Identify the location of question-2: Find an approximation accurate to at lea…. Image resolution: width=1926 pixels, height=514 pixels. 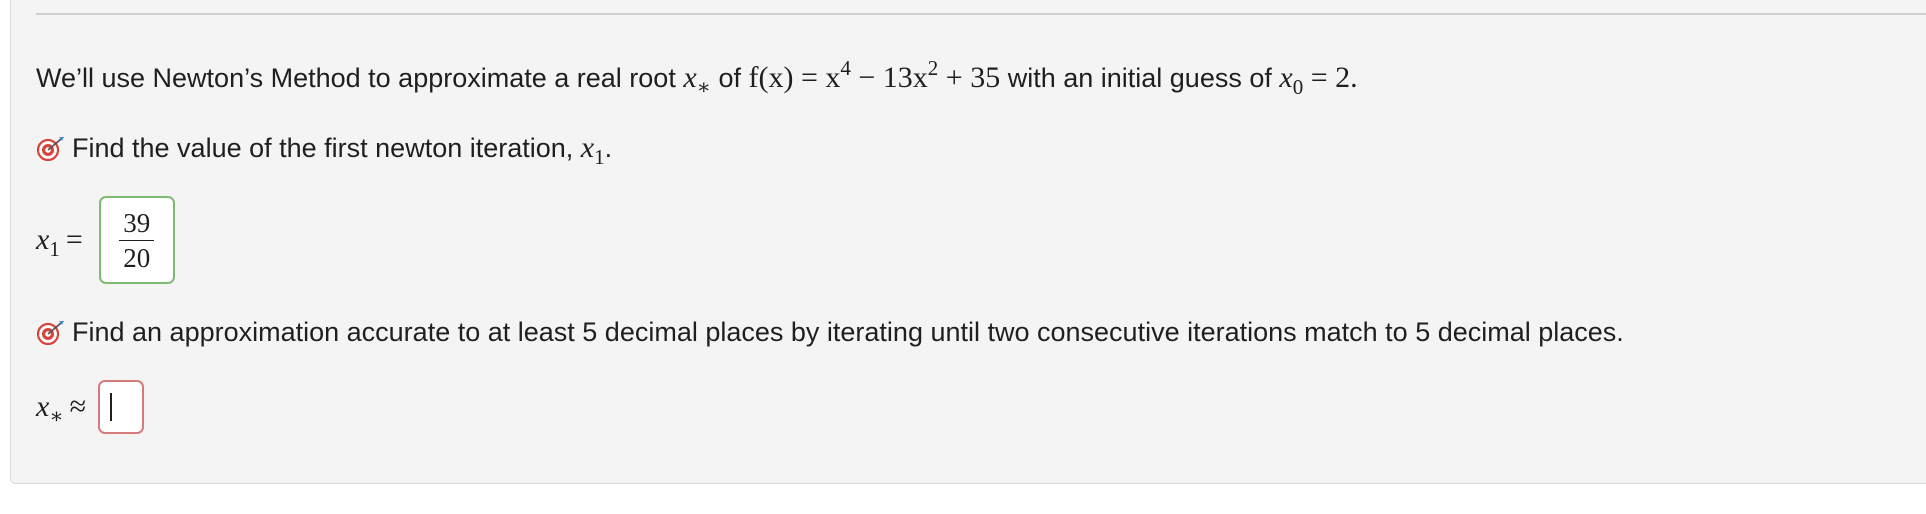
(830, 332).